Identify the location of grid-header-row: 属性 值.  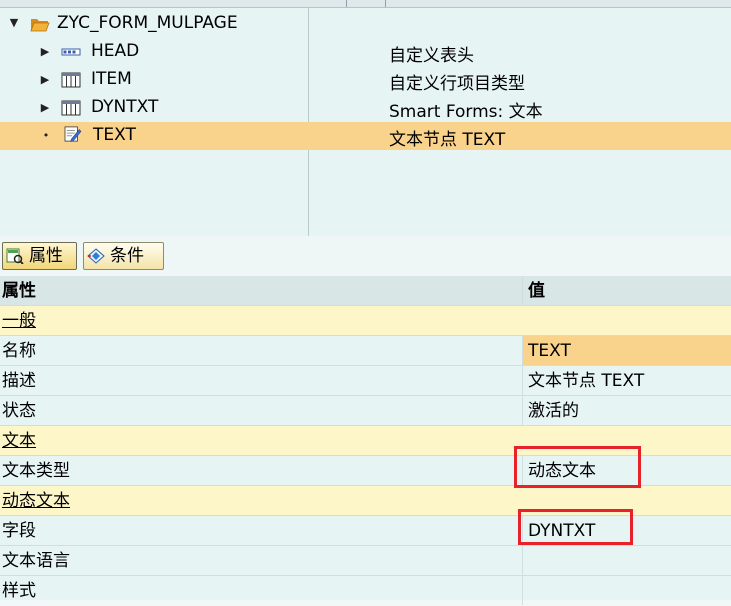
(365, 291).